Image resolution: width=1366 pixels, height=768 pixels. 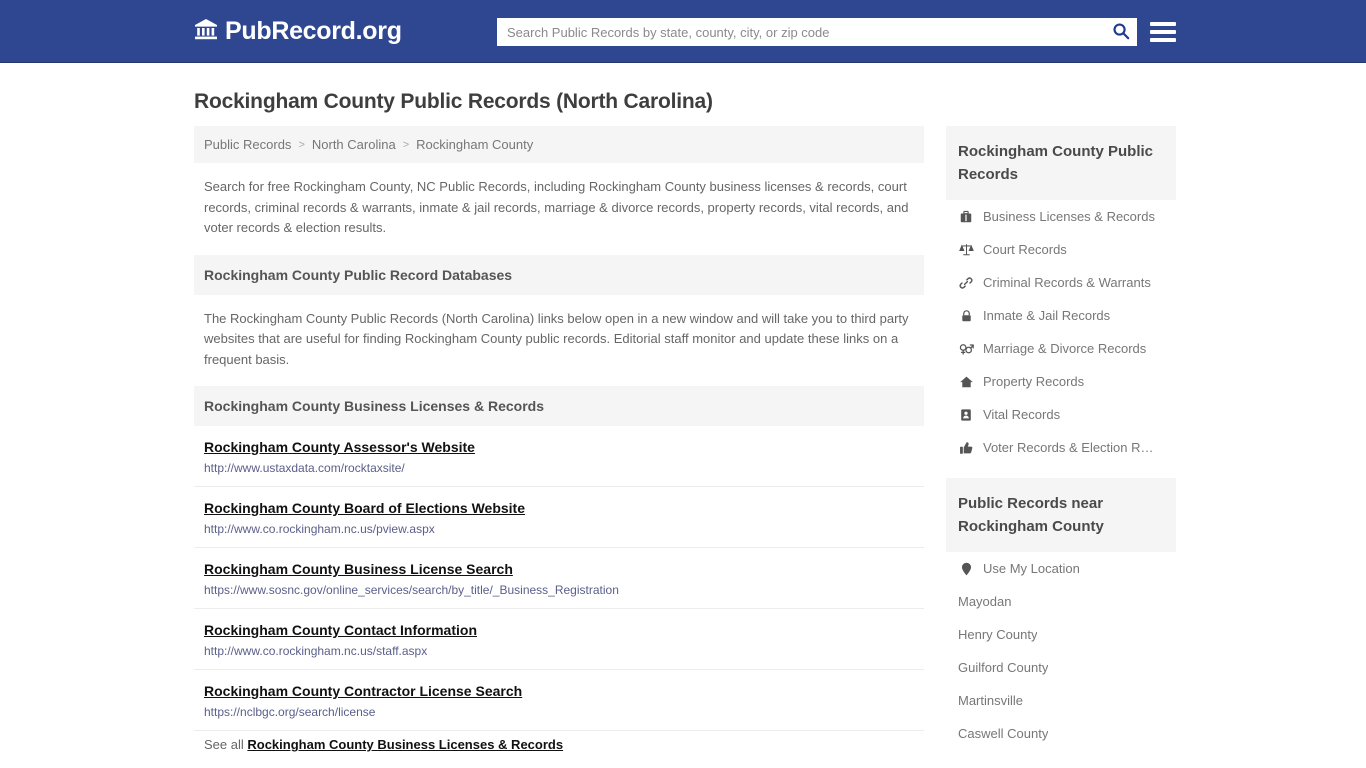 I want to click on breadcrumb-item-rockingham-county: Rockingham County, so click(x=474, y=144).